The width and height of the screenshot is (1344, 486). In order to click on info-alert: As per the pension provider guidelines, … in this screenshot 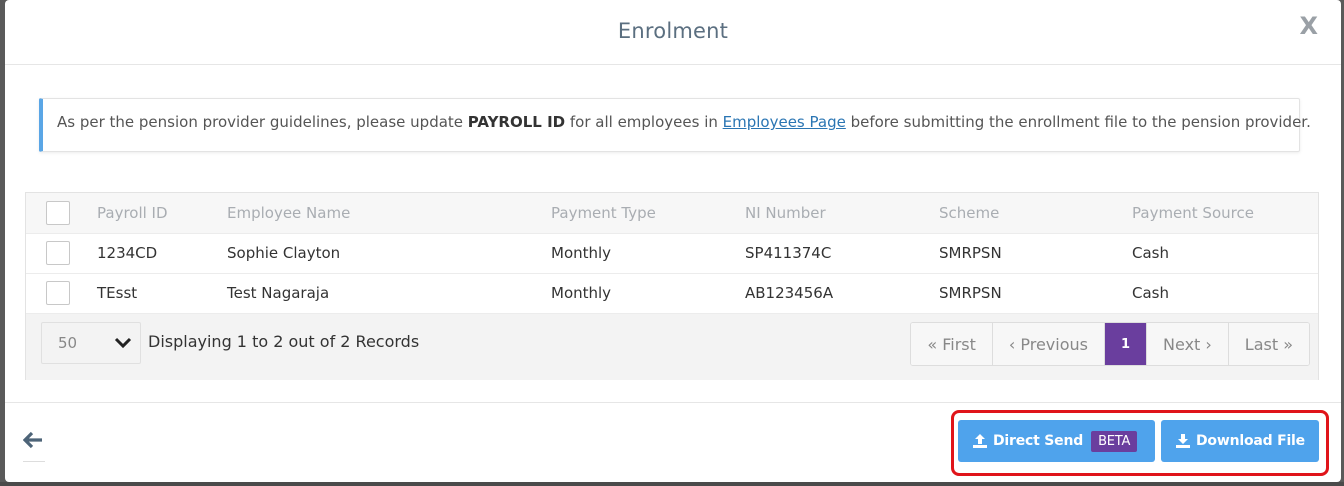, I will do `click(675, 125)`.